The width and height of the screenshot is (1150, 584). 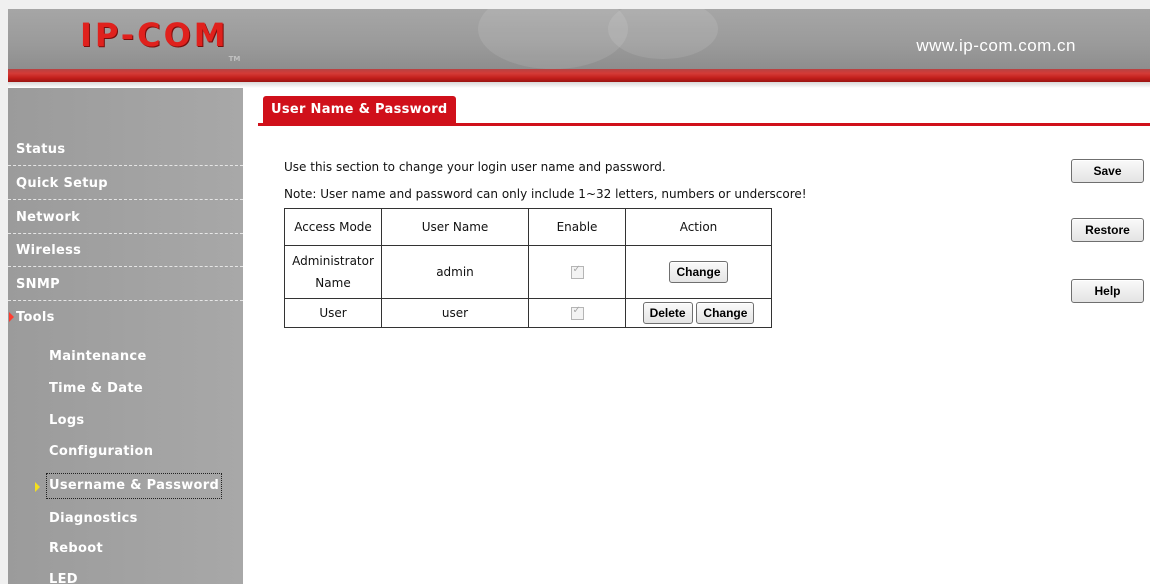 I want to click on sidebar-subitem-maintenance: Maintenance, so click(x=98, y=357).